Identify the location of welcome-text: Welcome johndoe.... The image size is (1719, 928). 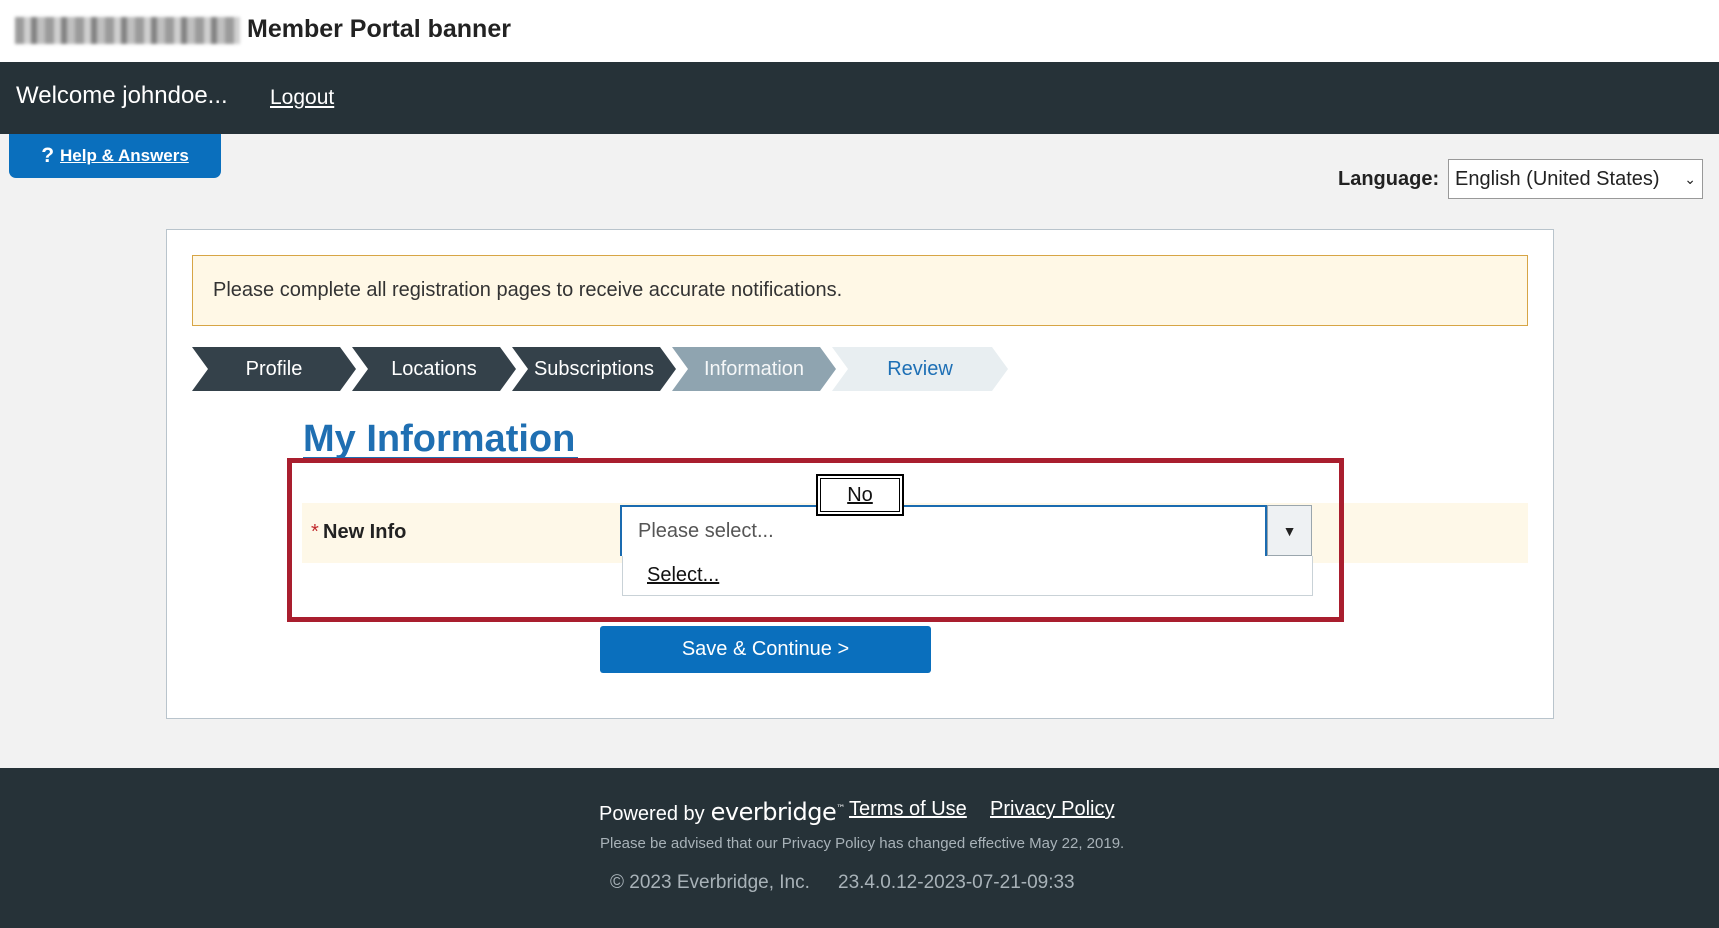
(122, 95).